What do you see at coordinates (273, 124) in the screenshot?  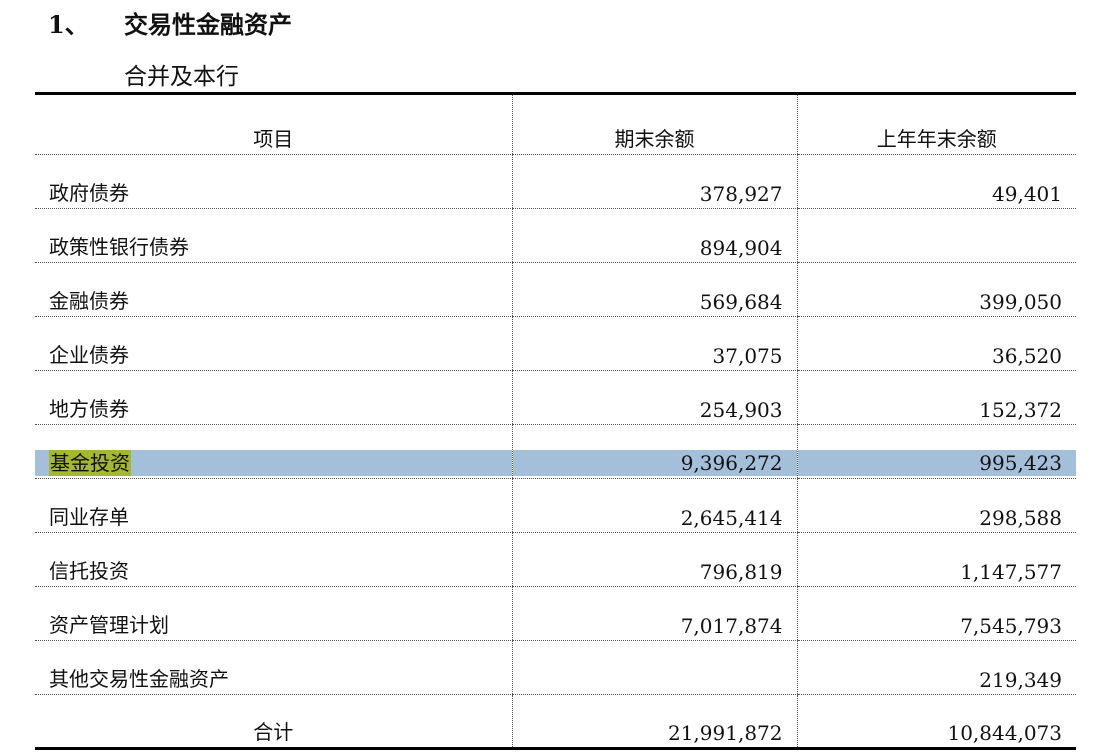 I see `header-item: 项目` at bounding box center [273, 124].